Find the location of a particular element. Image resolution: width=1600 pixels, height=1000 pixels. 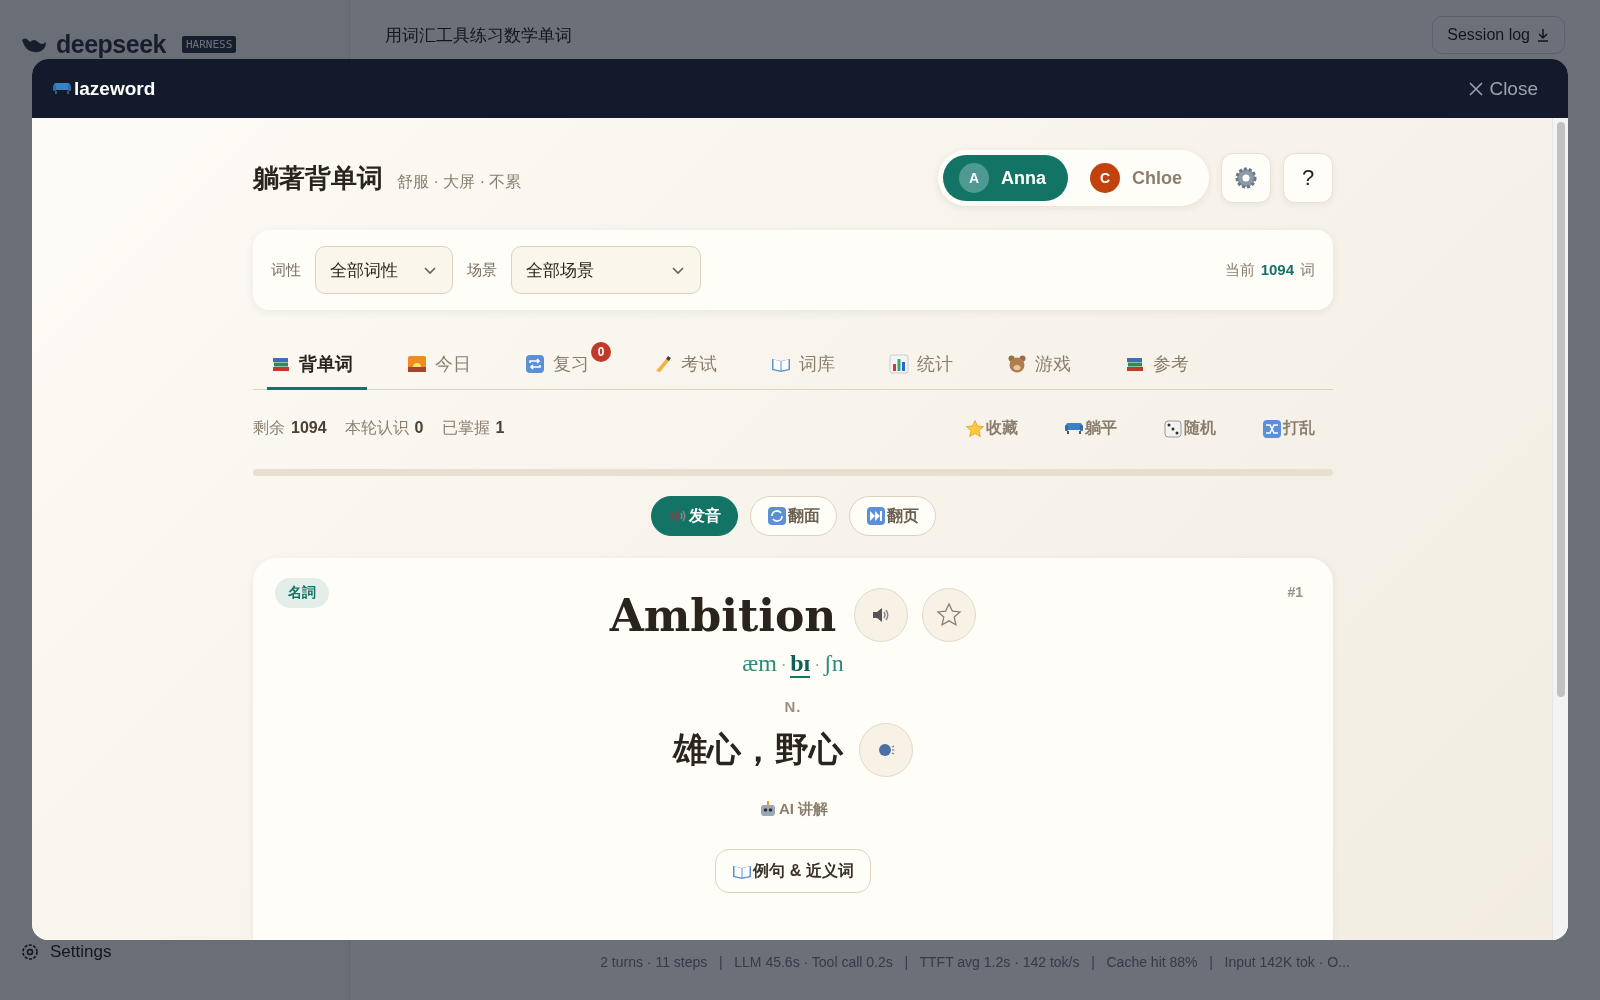

tab: 游戏 is located at coordinates (1044, 365).